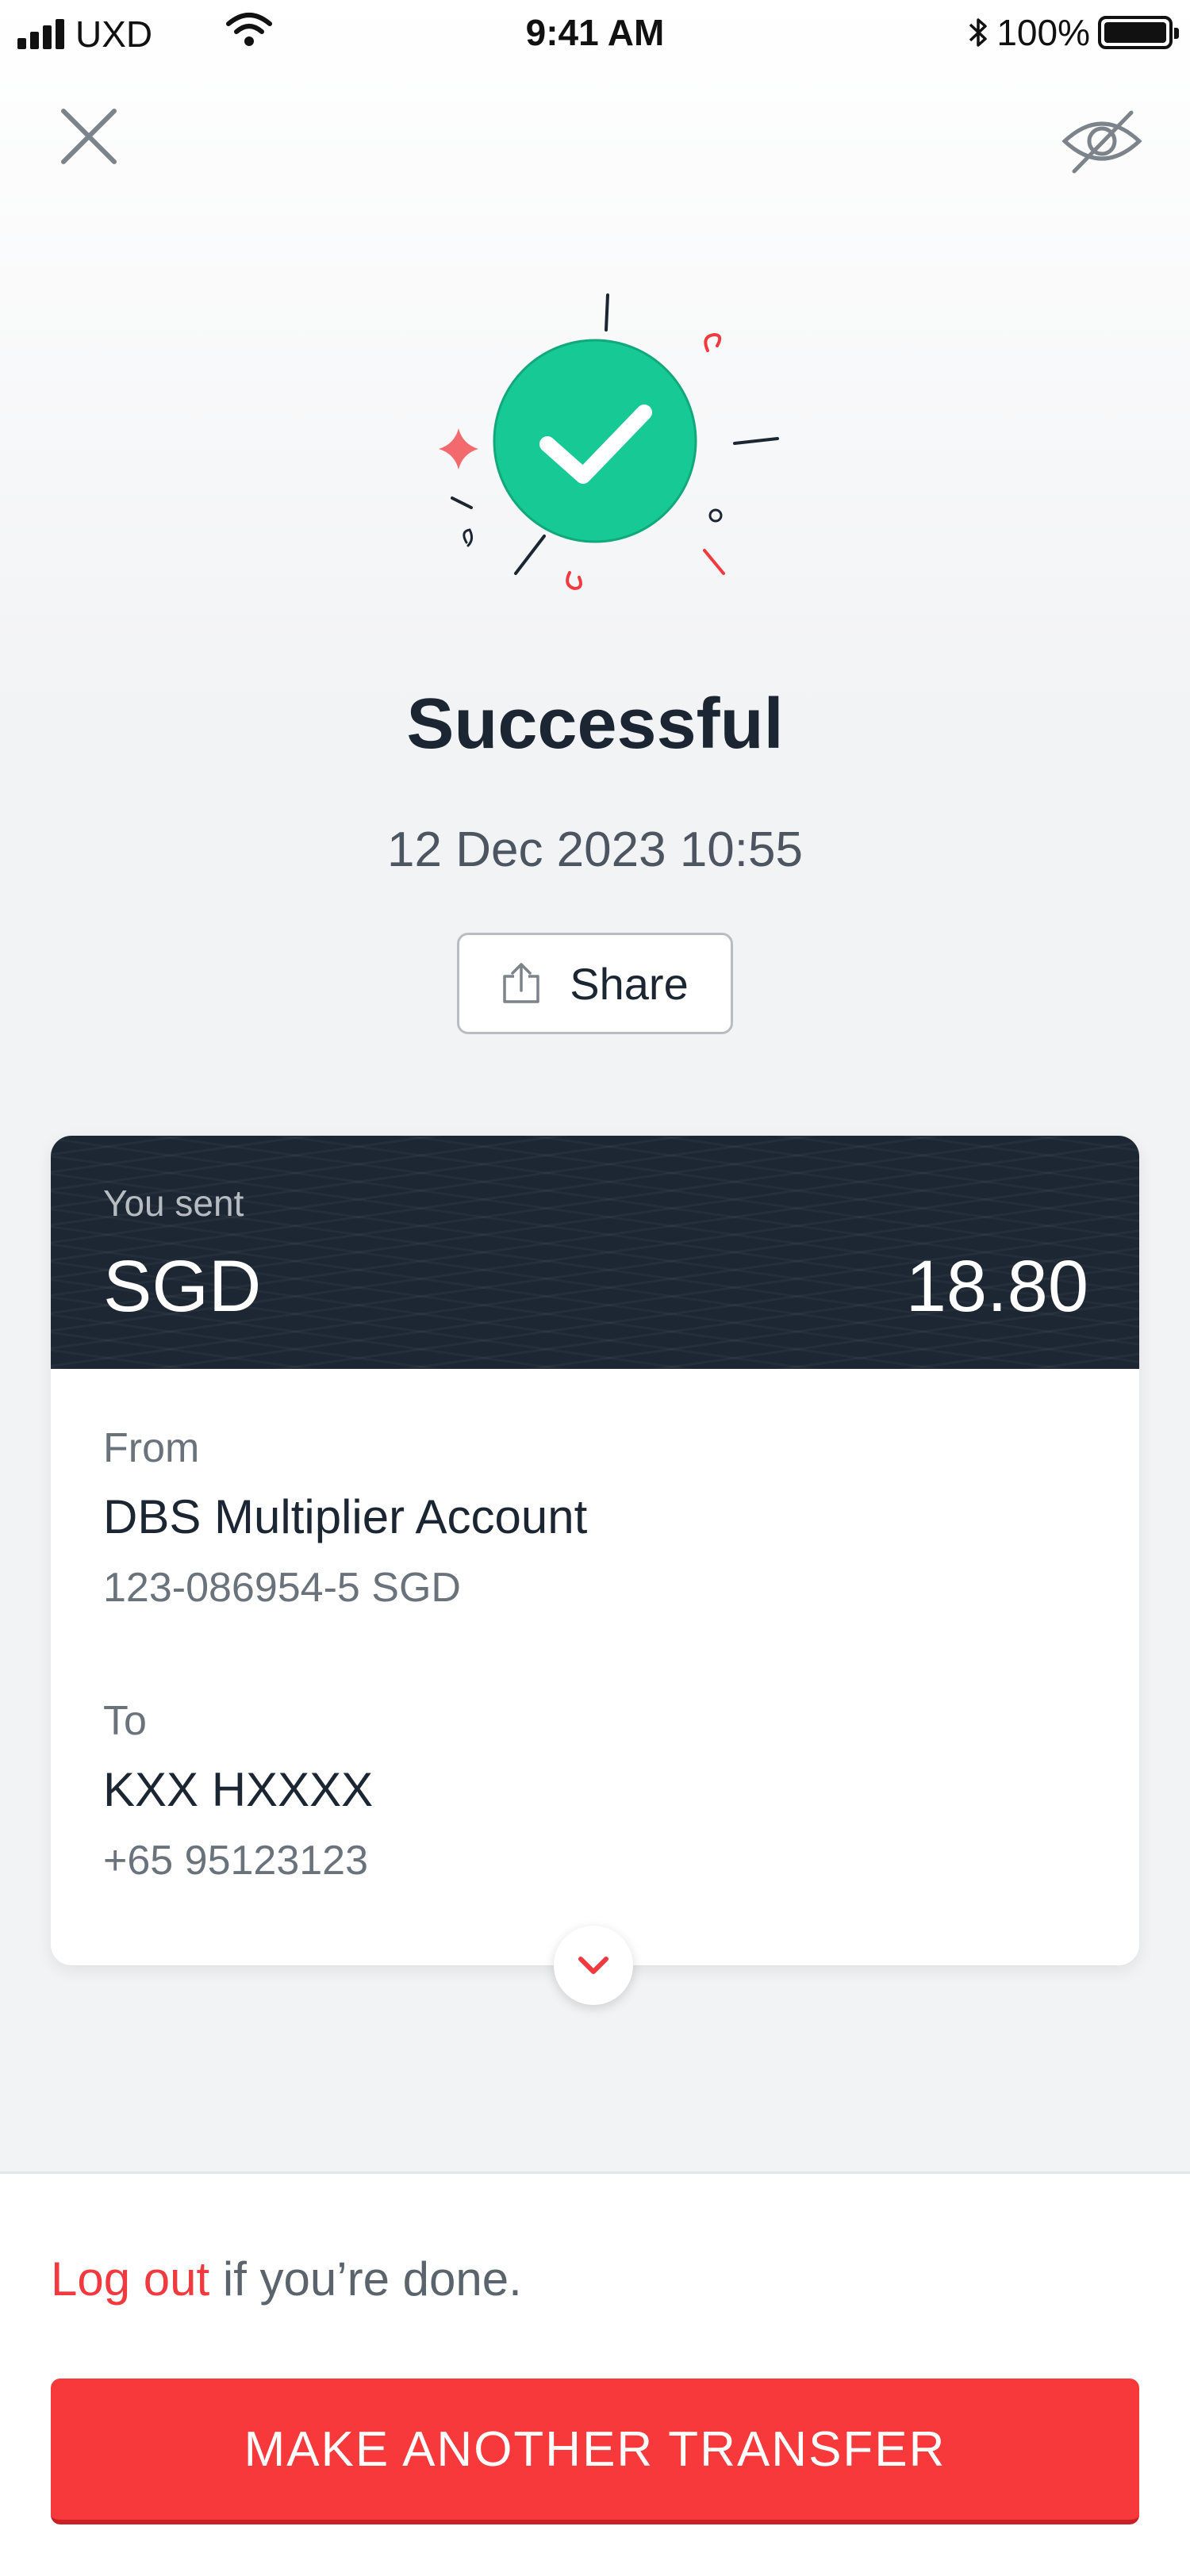 The width and height of the screenshot is (1190, 2576). Describe the element at coordinates (609, 442) in the screenshot. I see `success-check-icon` at that location.